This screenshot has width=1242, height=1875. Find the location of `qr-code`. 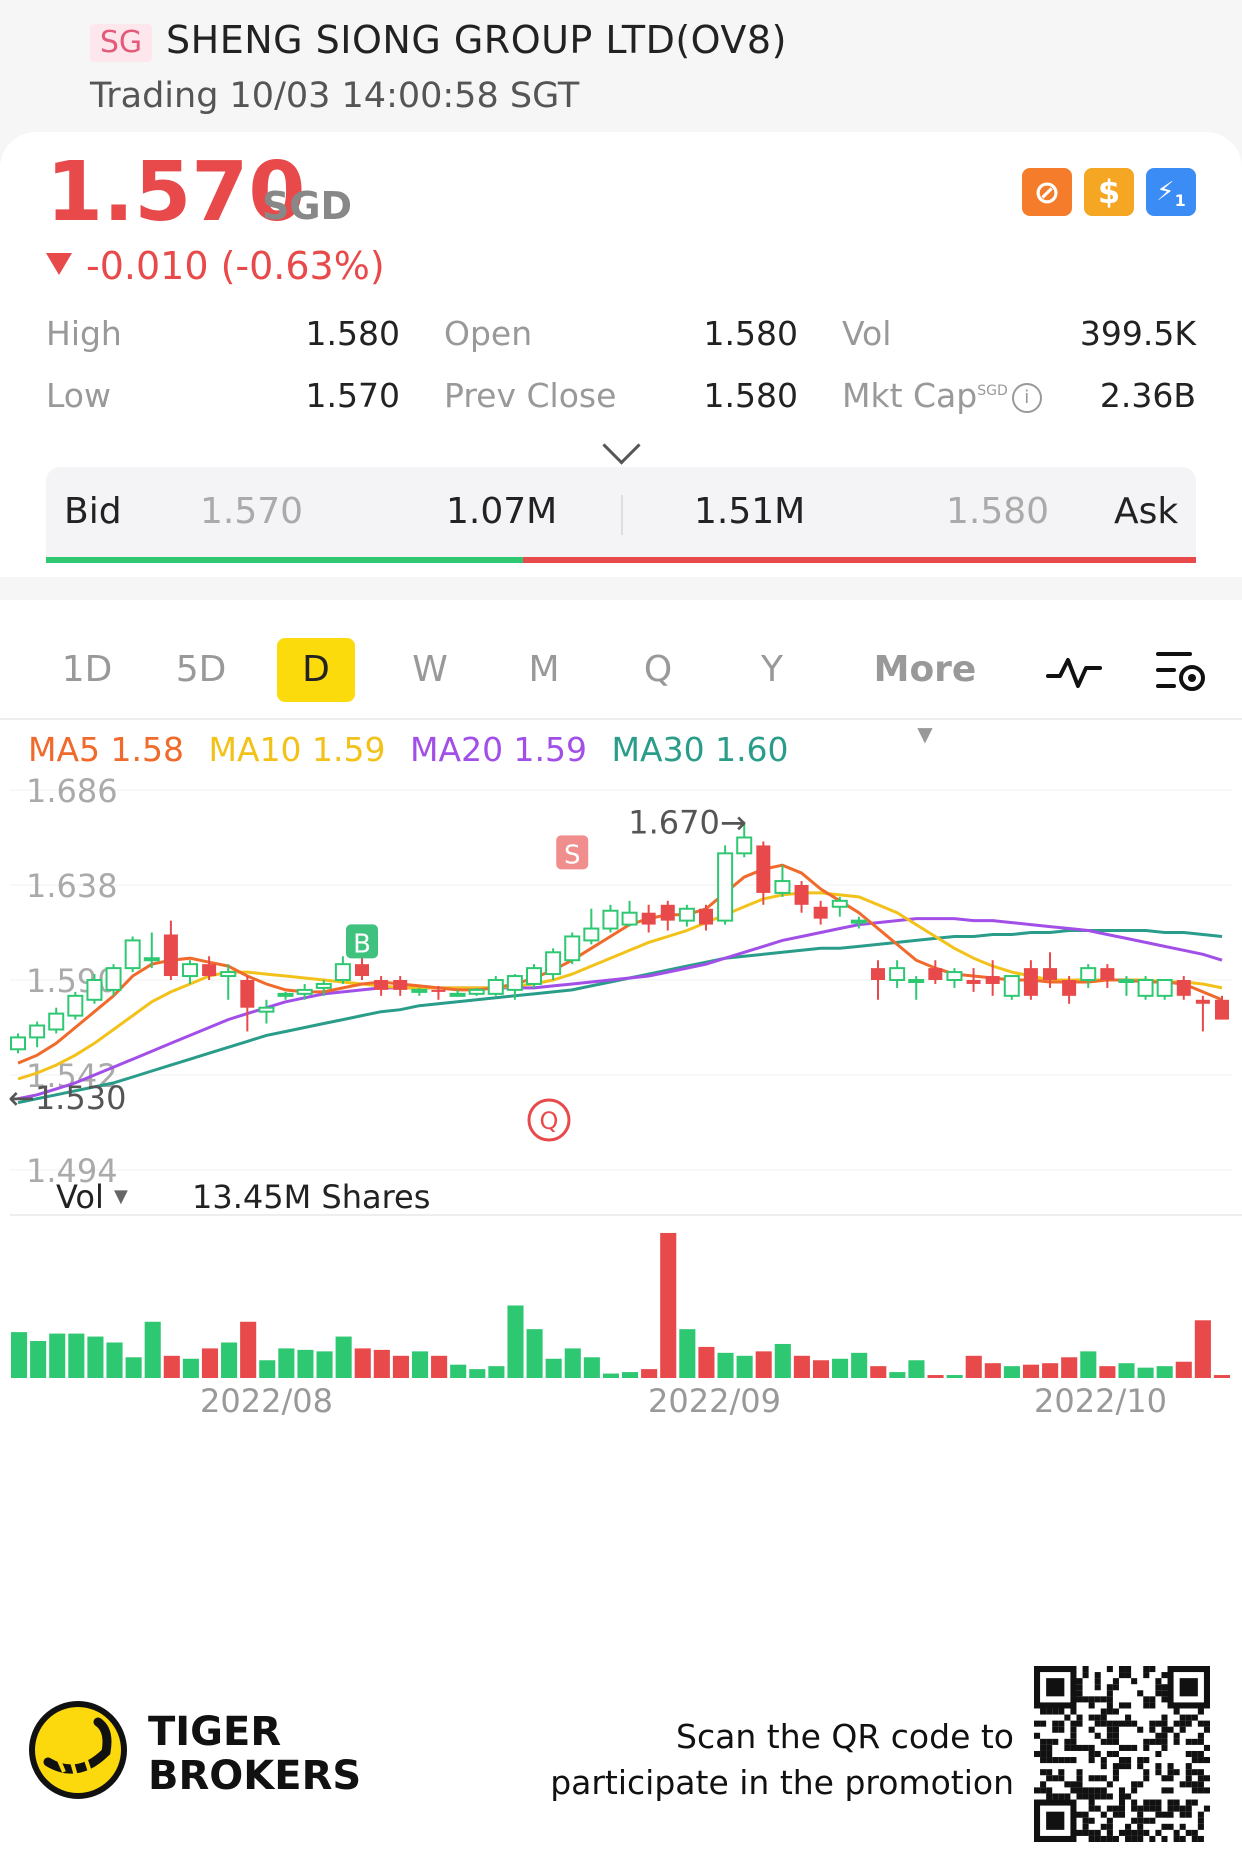

qr-code is located at coordinates (1122, 1754).